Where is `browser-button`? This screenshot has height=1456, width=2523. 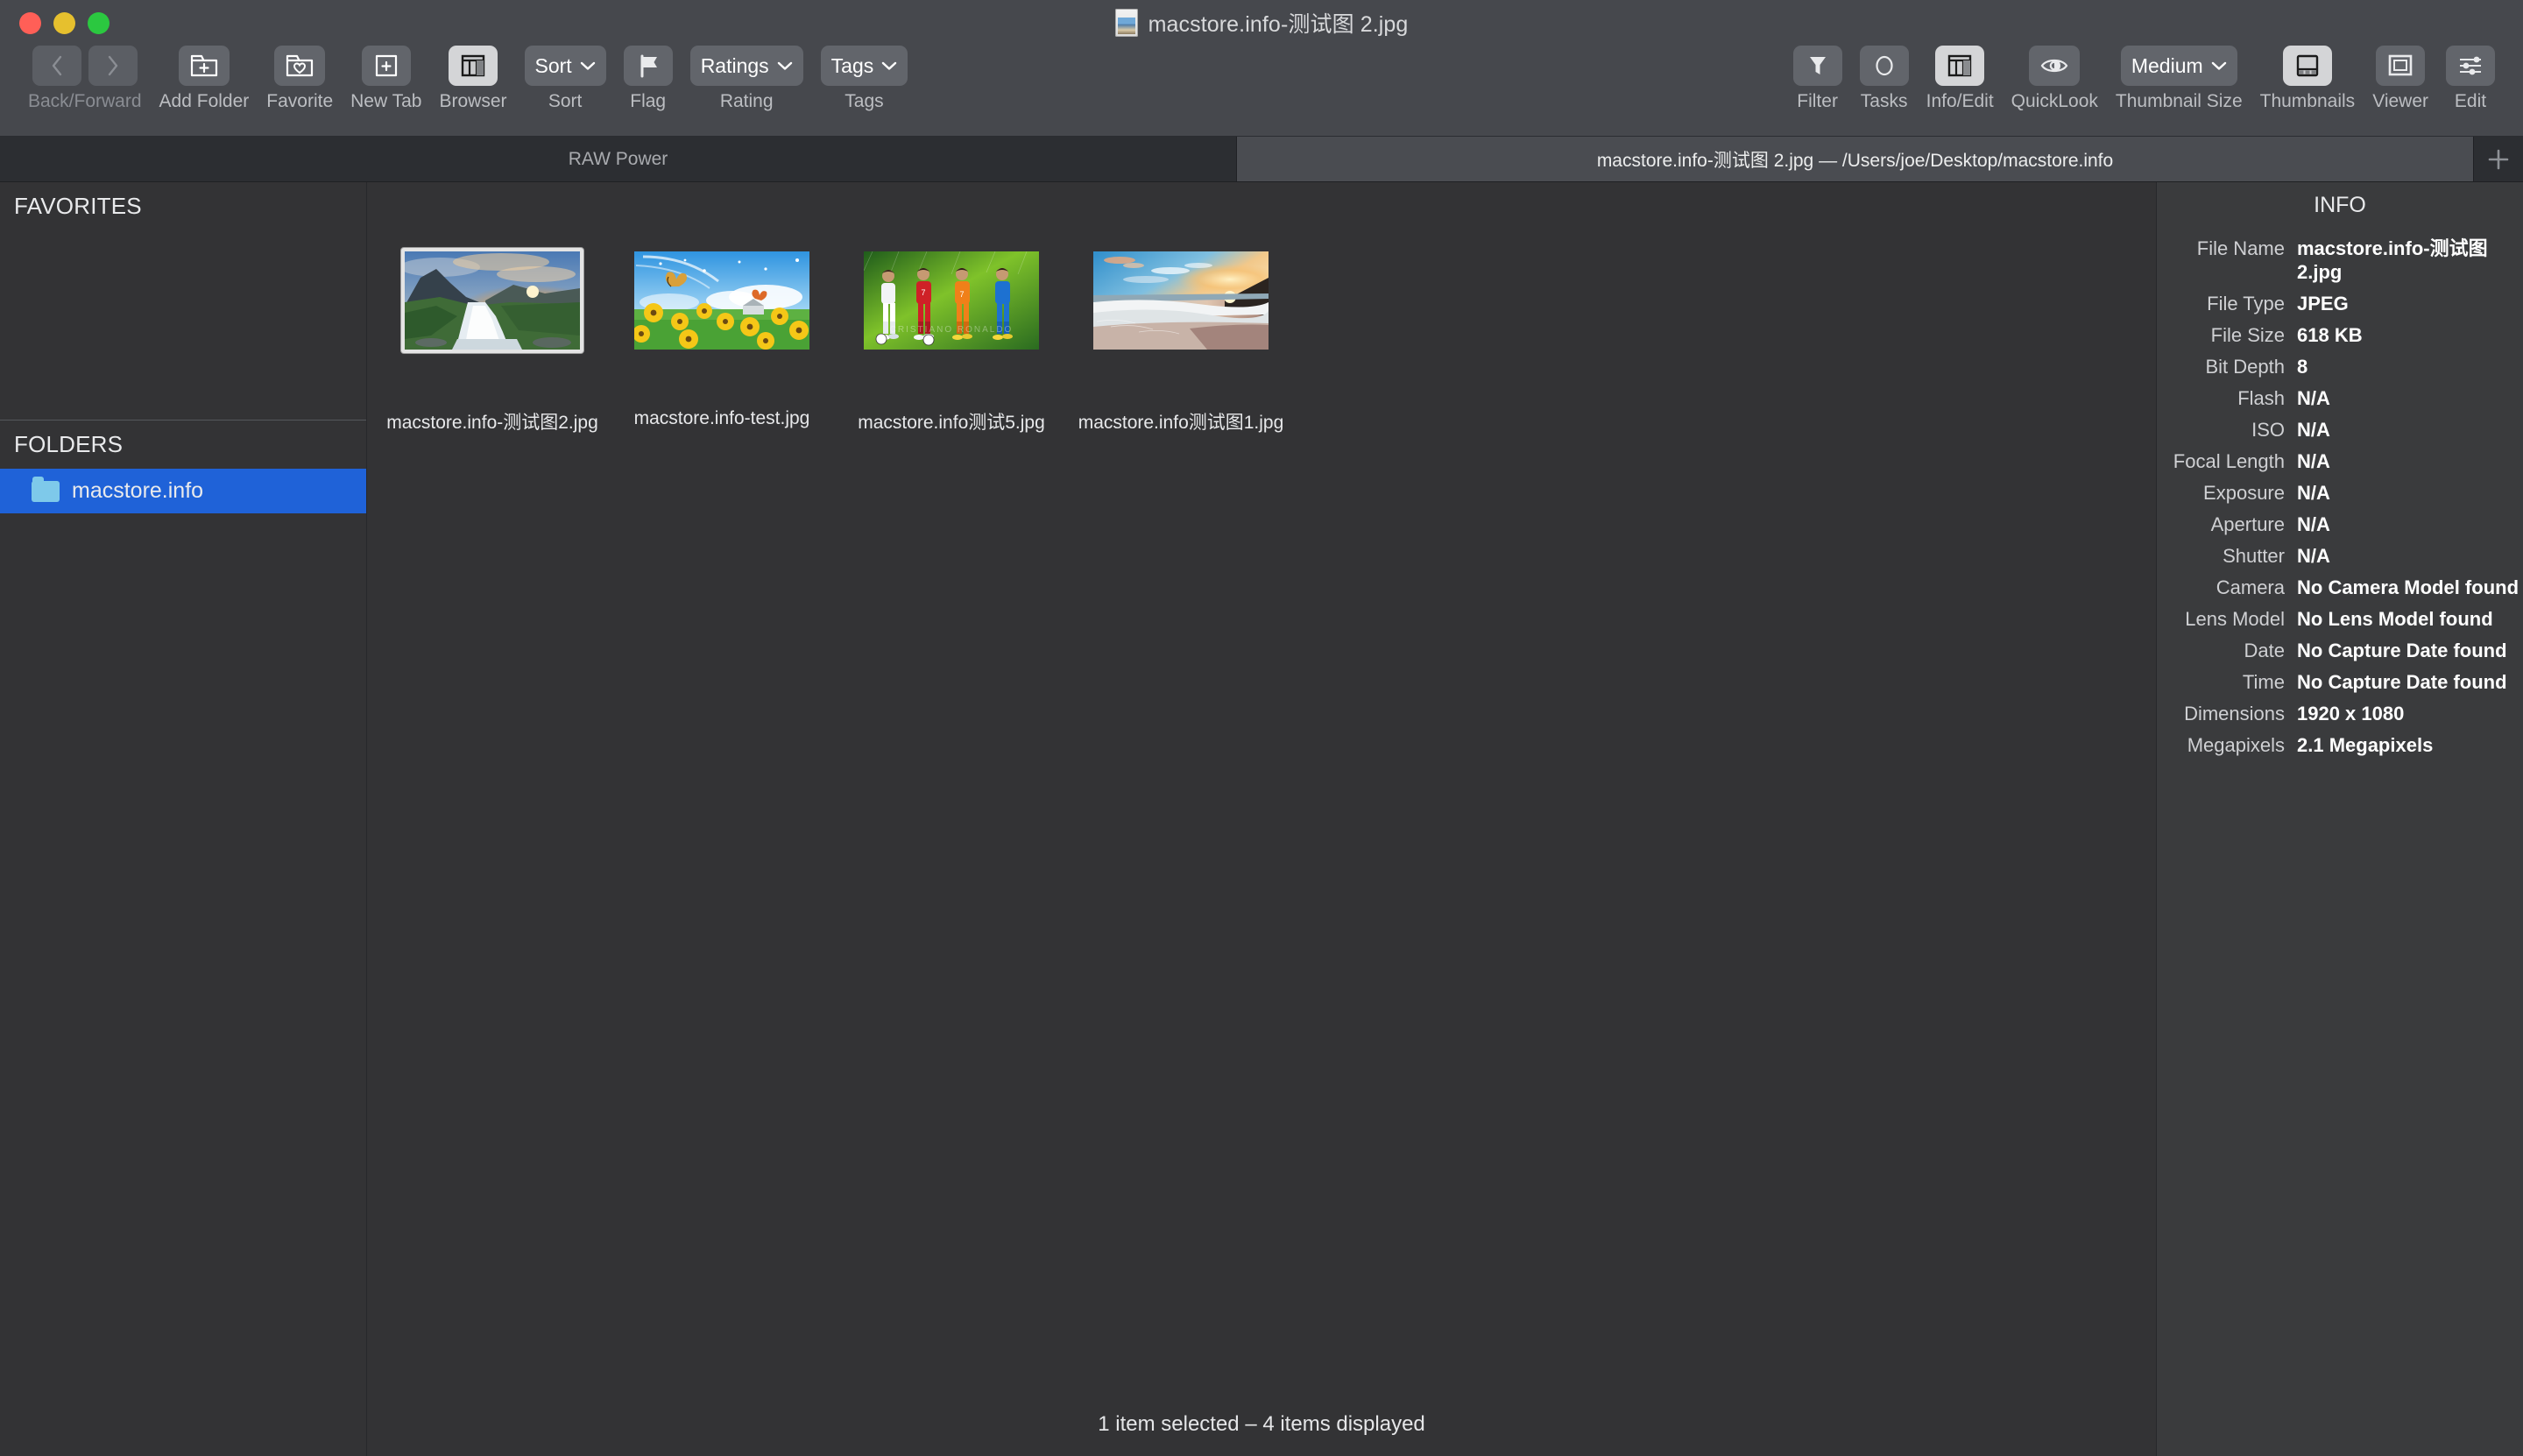 browser-button is located at coordinates (473, 66).